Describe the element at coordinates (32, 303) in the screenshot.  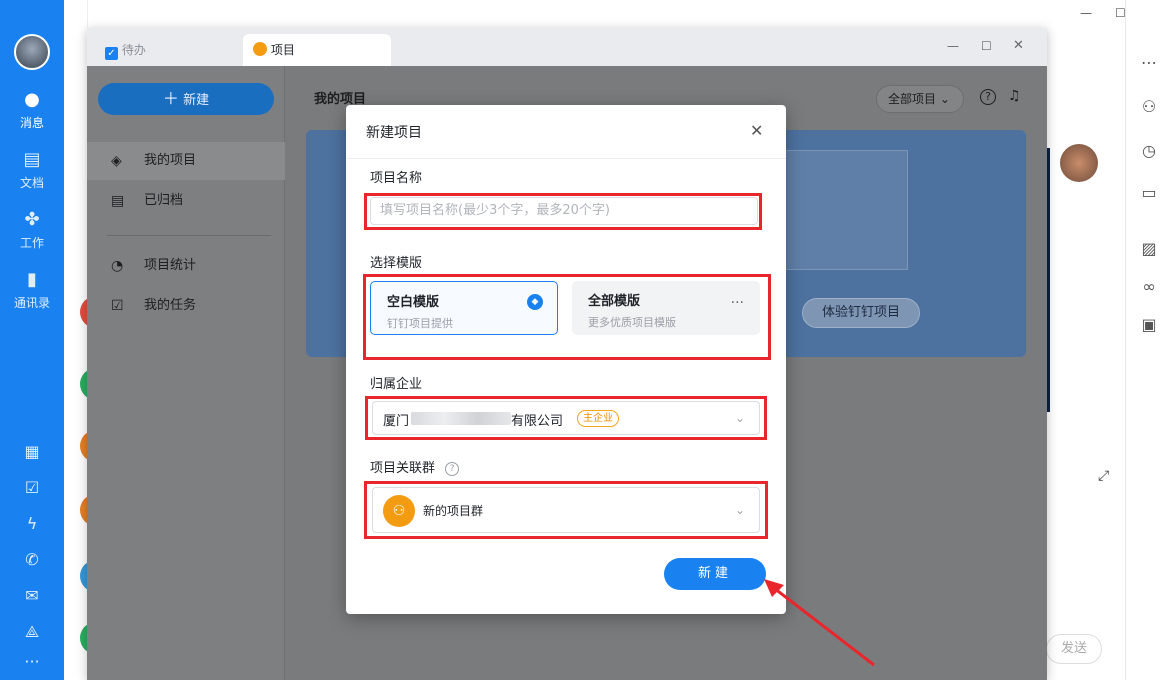
I see `sidebar-item-label: 通讯录` at that location.